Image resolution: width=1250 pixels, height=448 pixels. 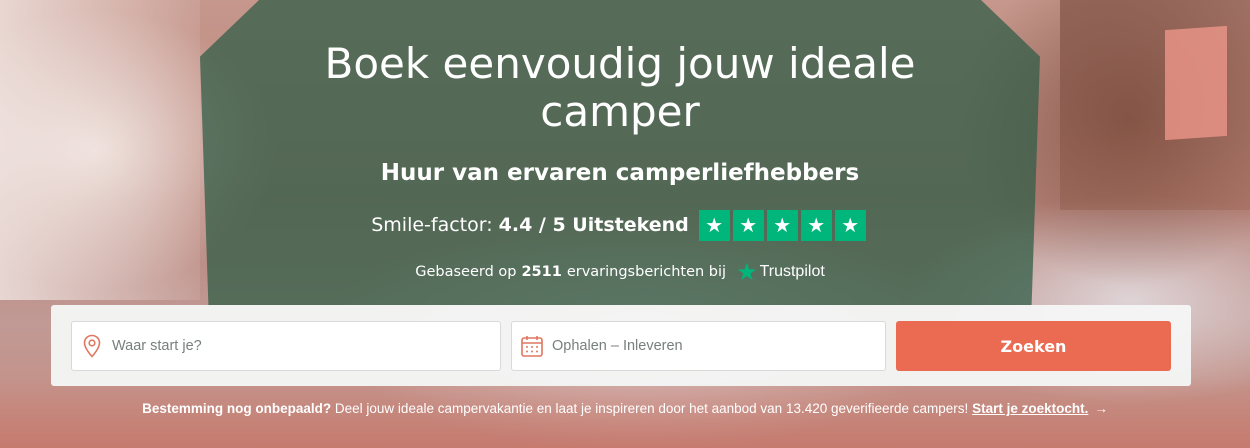 I want to click on reviews-prefix: Gebaseerd op, so click(x=466, y=272).